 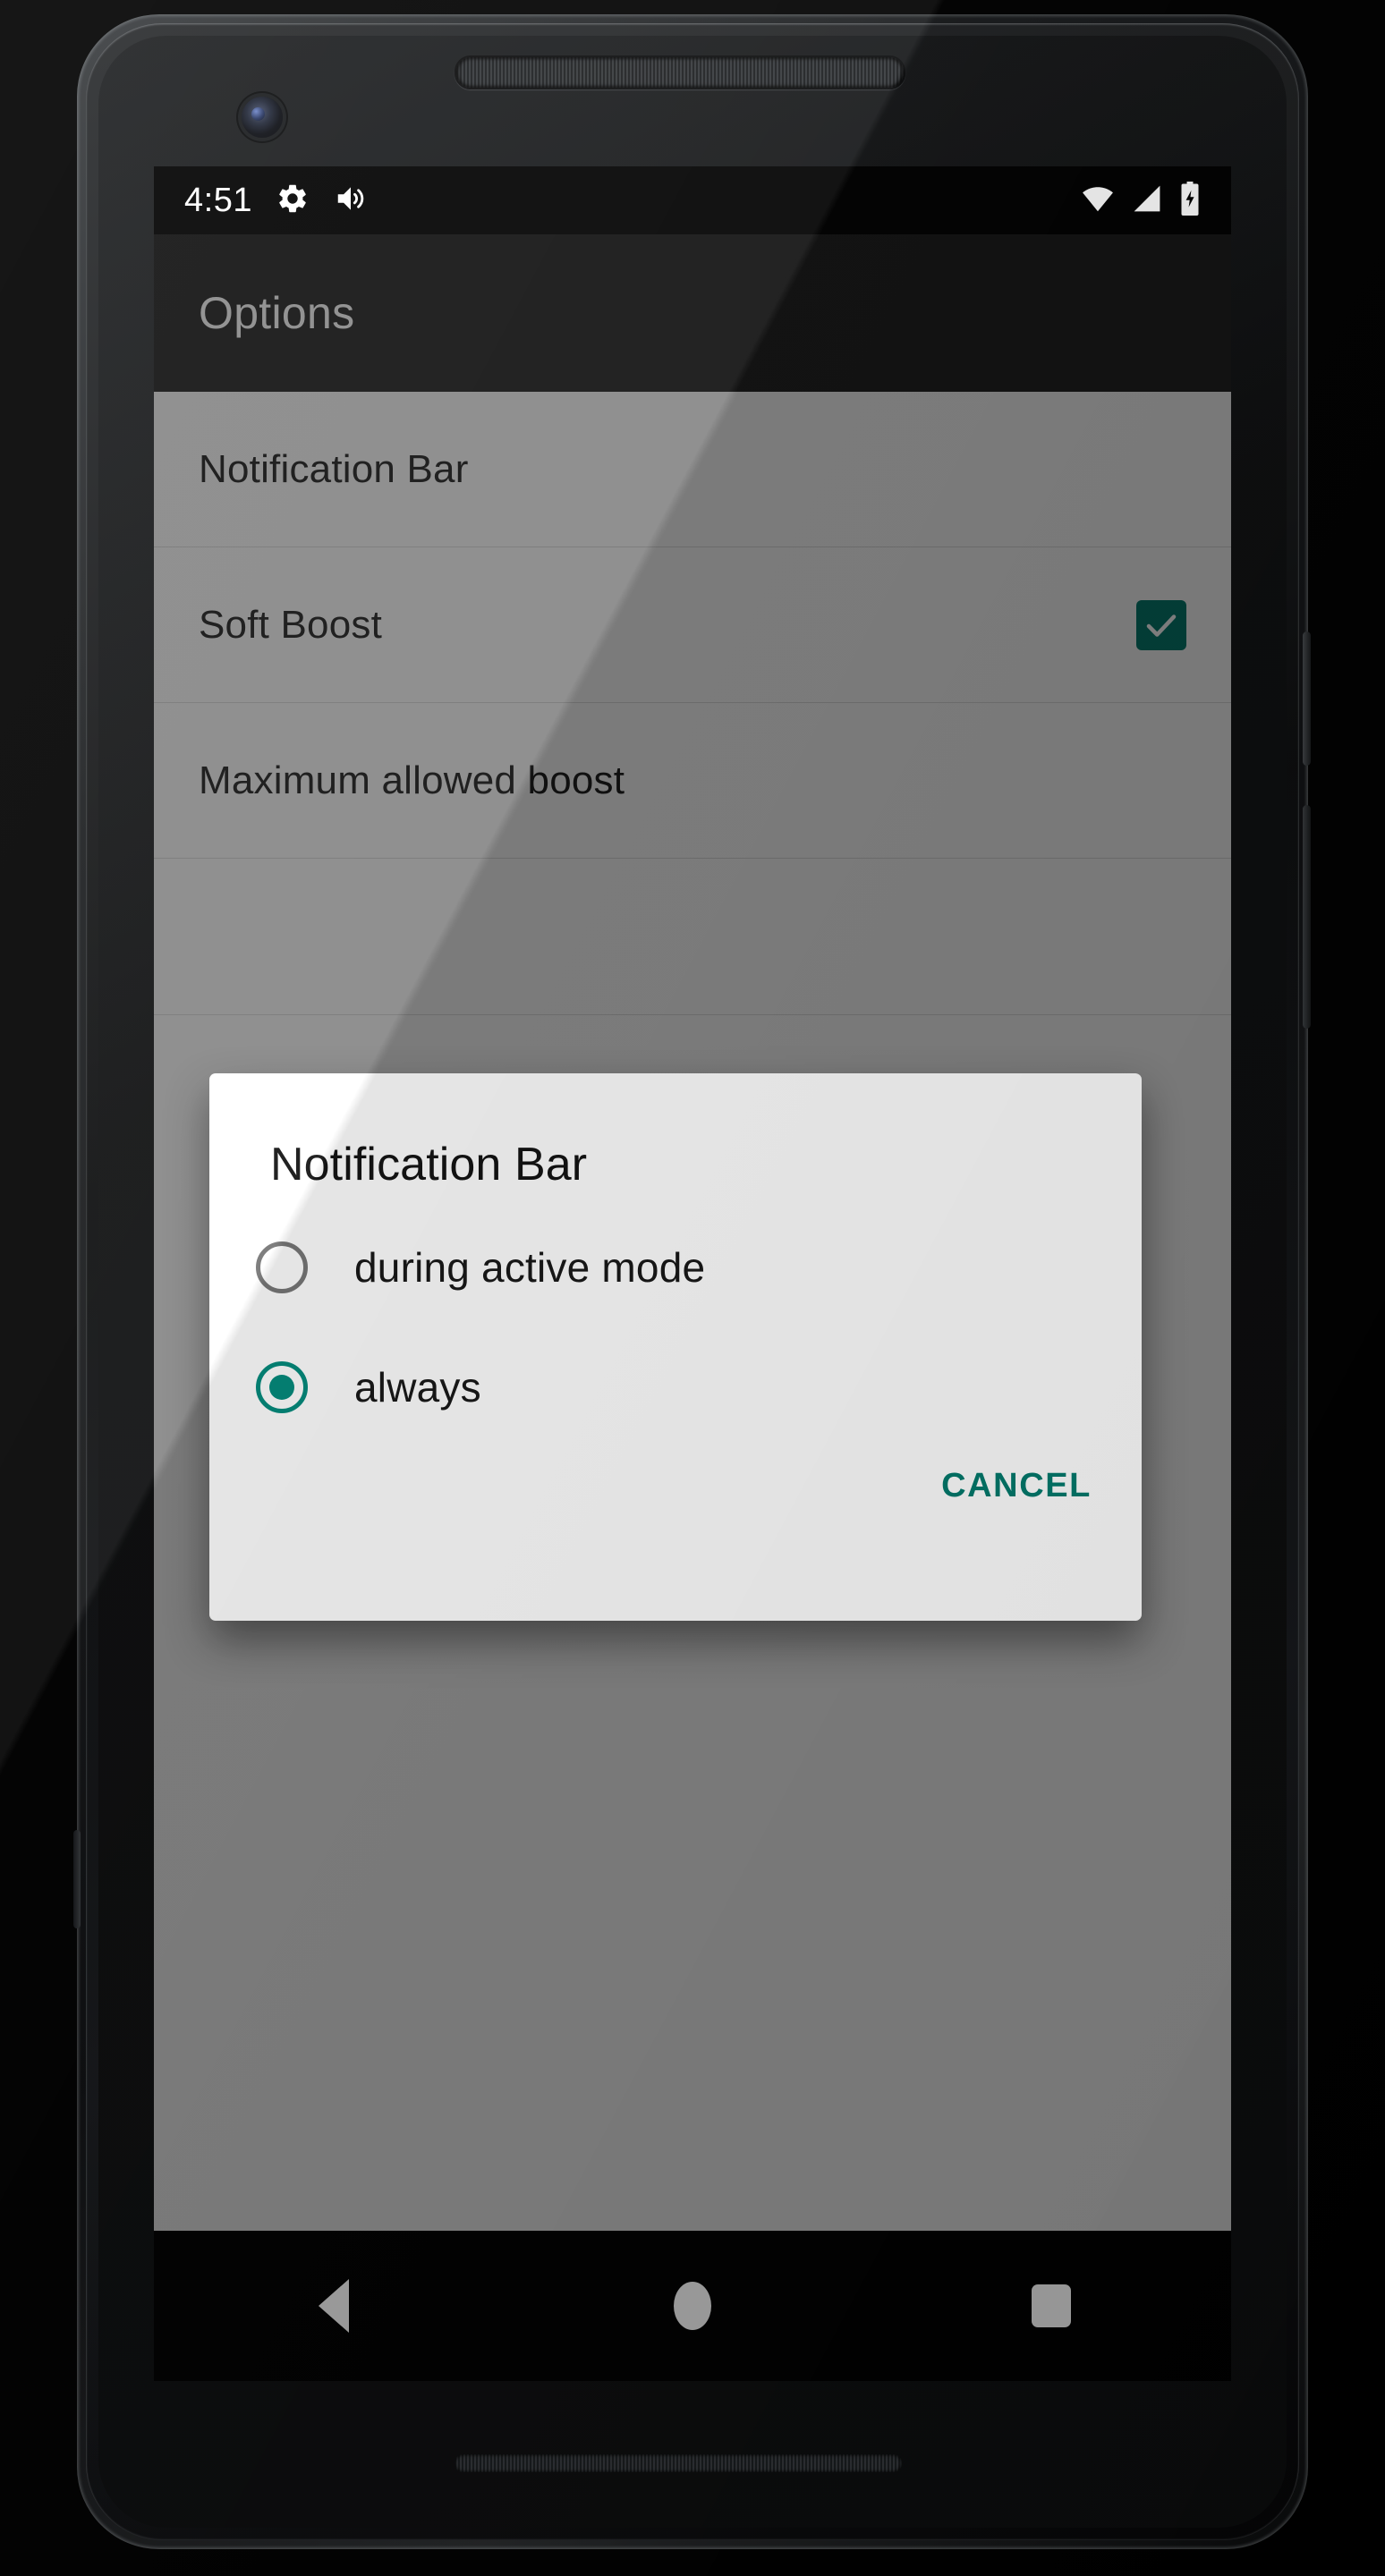 I want to click on recents-button, so click(x=1051, y=2306).